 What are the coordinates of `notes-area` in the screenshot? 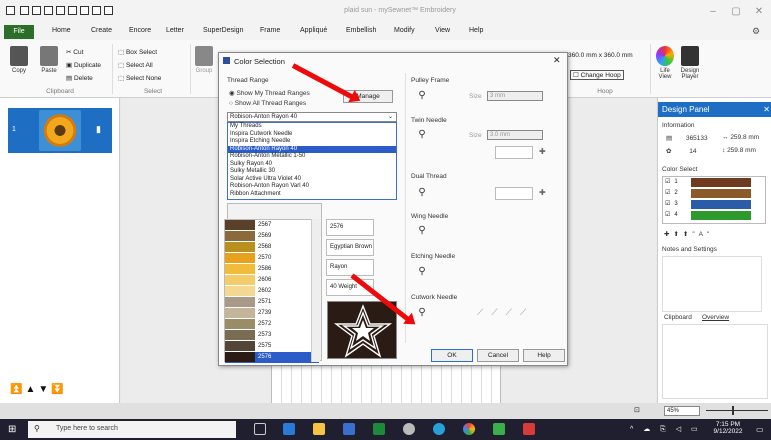 It's located at (712, 284).